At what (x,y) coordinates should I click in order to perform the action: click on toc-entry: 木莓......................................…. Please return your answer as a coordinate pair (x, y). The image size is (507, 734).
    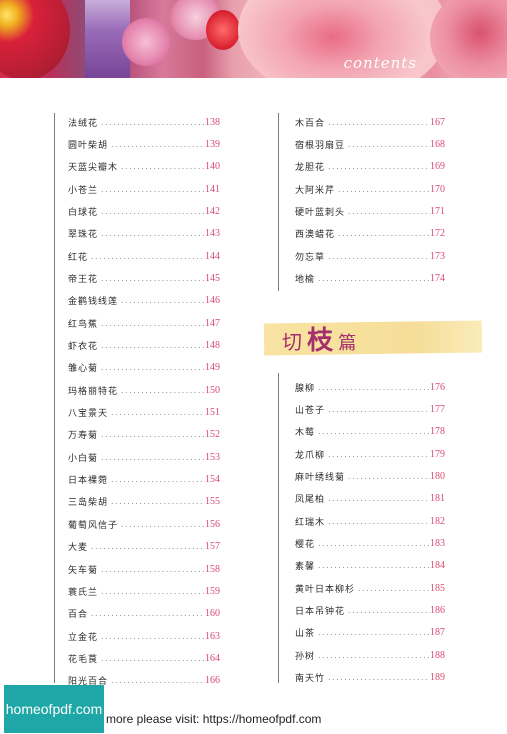
    Looking at the image, I should click on (370, 432).